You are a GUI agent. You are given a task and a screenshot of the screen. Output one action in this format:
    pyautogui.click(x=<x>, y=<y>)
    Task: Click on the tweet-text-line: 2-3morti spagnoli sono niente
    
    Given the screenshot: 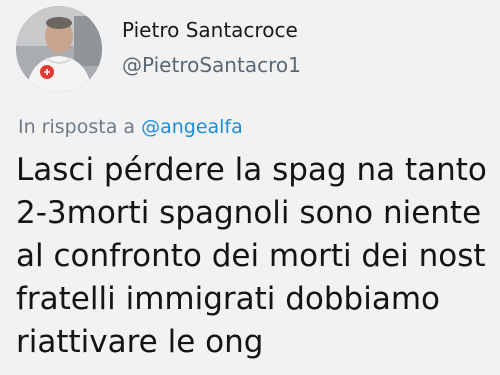 What is the action you would take?
    pyautogui.click(x=249, y=213)
    